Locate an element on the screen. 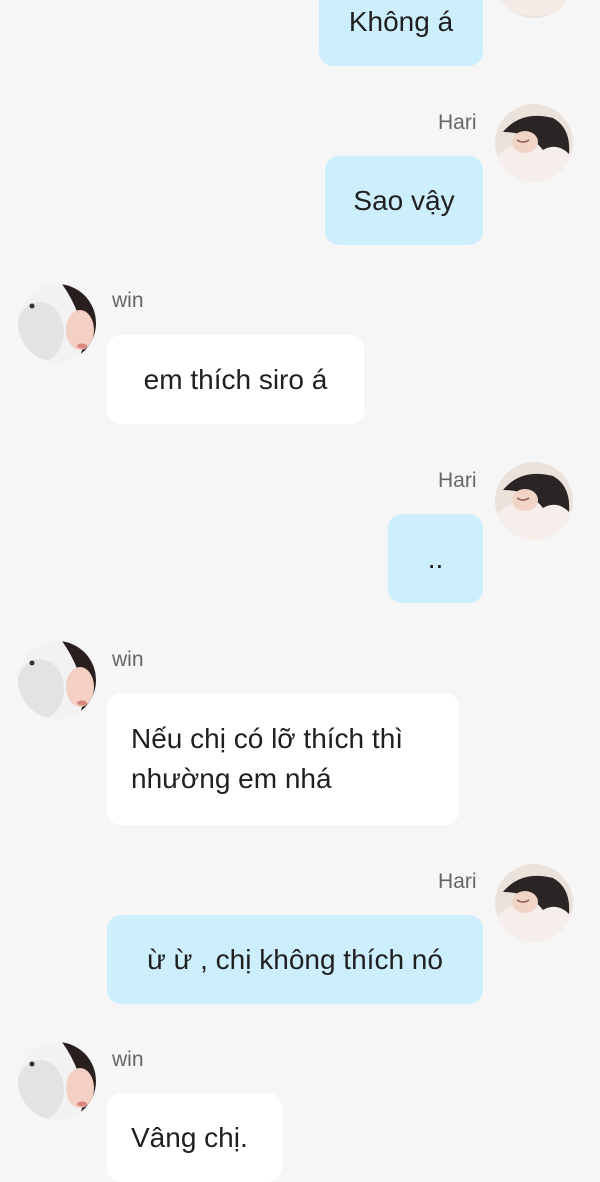 This screenshot has height=1182, width=600. message-bubble-other: em thích siro á is located at coordinates (235, 379).